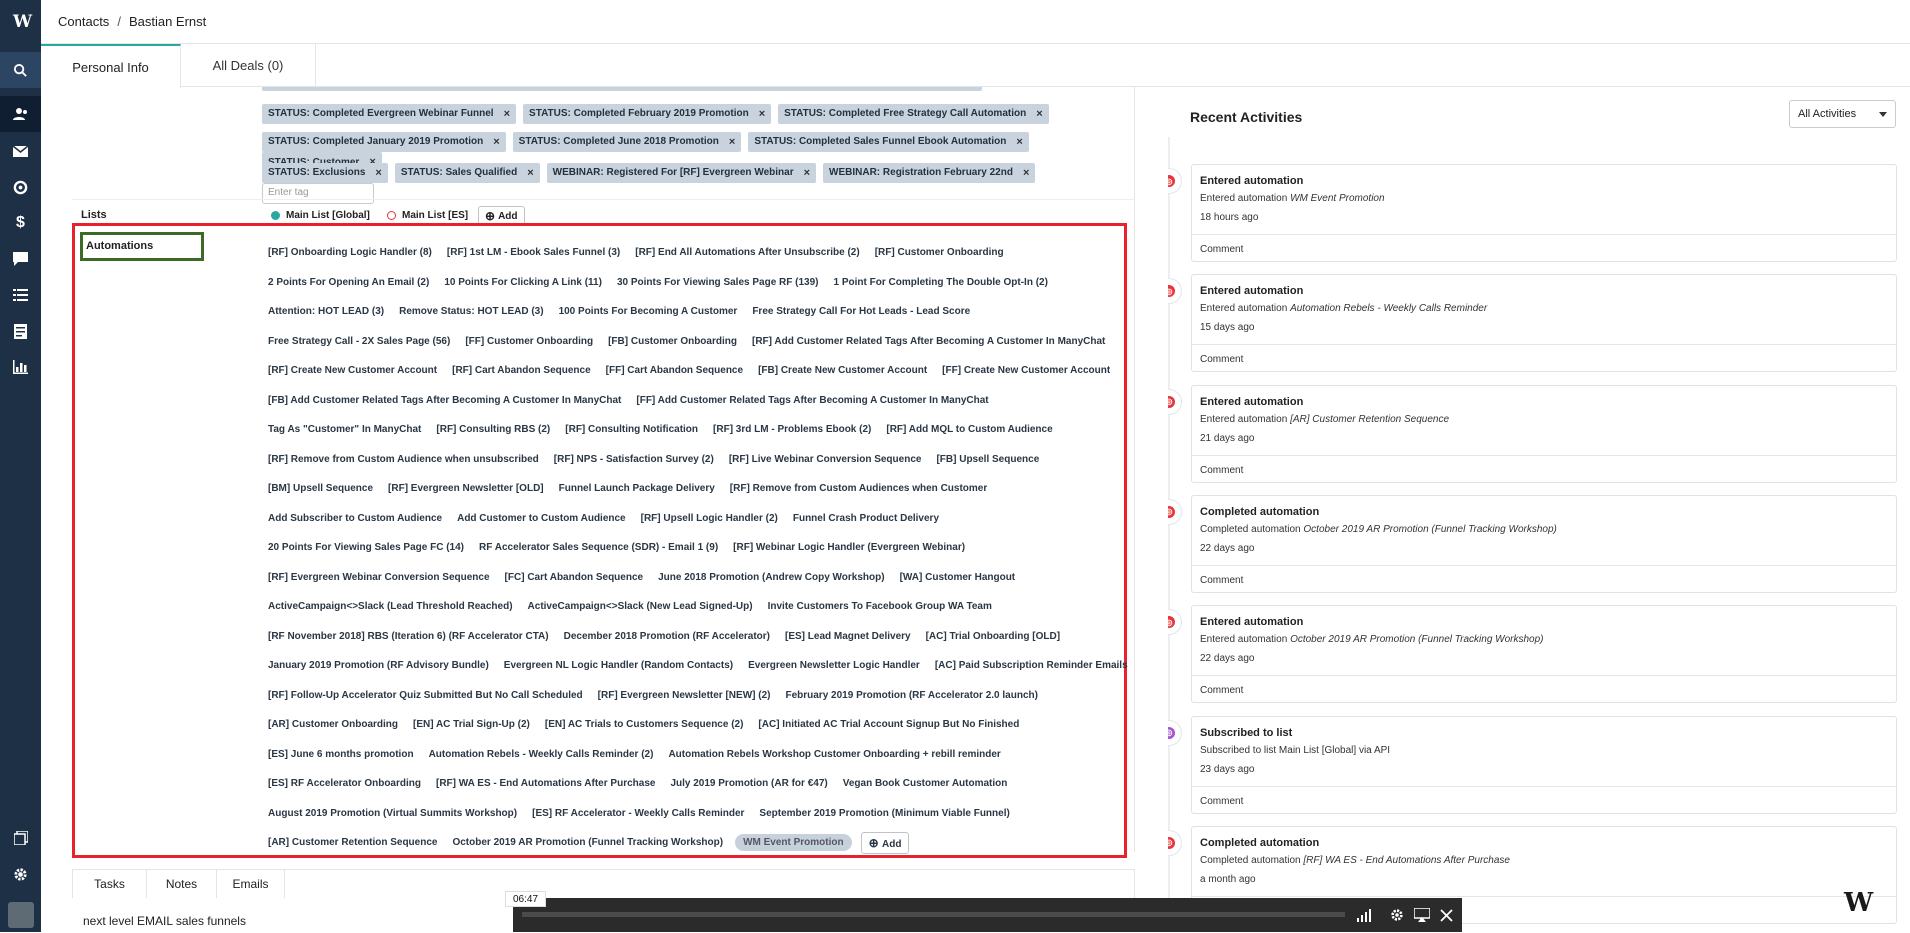 This screenshot has width=1910, height=933. Describe the element at coordinates (523, 282) in the screenshot. I see `automation-tag: 10 Points For Clicking A Link (11)` at that location.